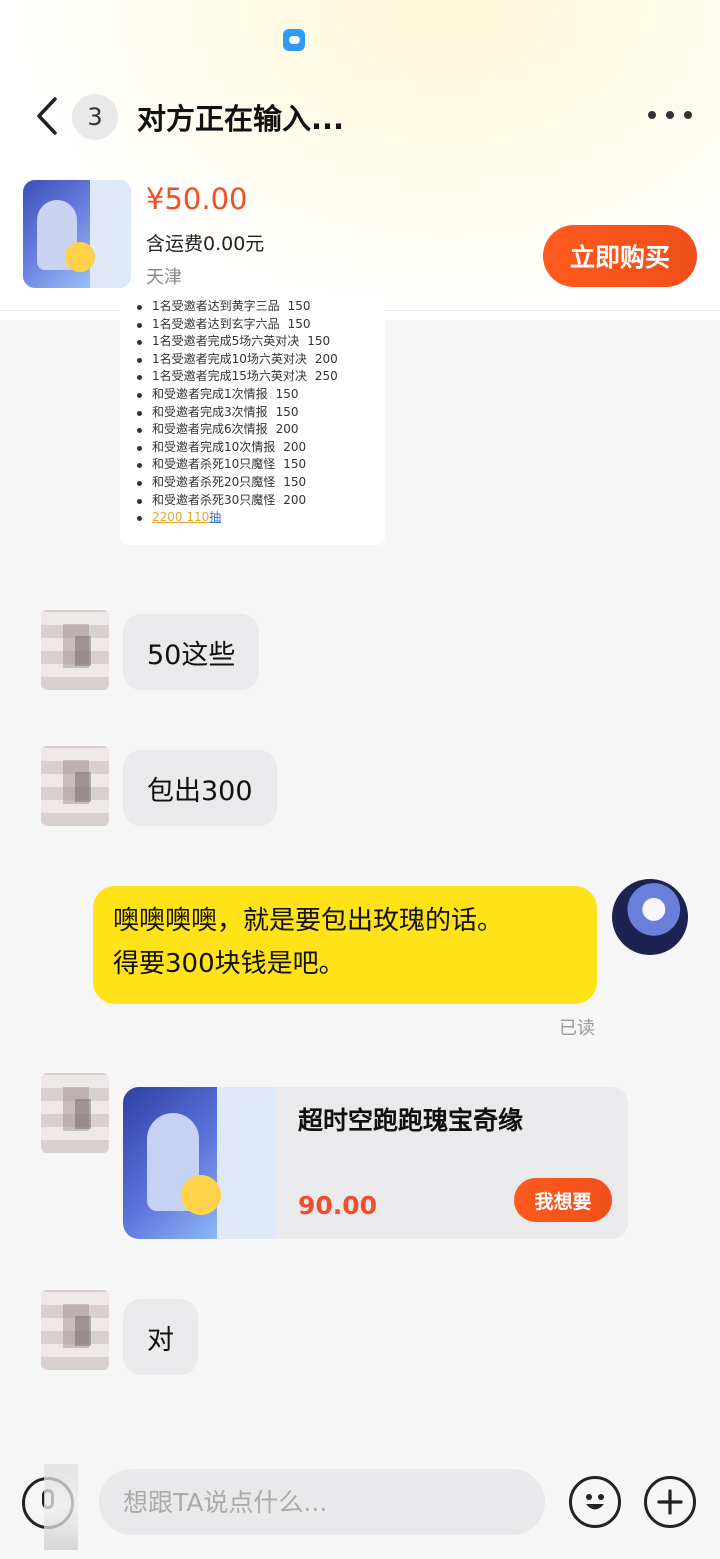 The width and height of the screenshot is (720, 1559). Describe the element at coordinates (191, 652) in the screenshot. I see `message-bubble-incoming: 50这些` at that location.